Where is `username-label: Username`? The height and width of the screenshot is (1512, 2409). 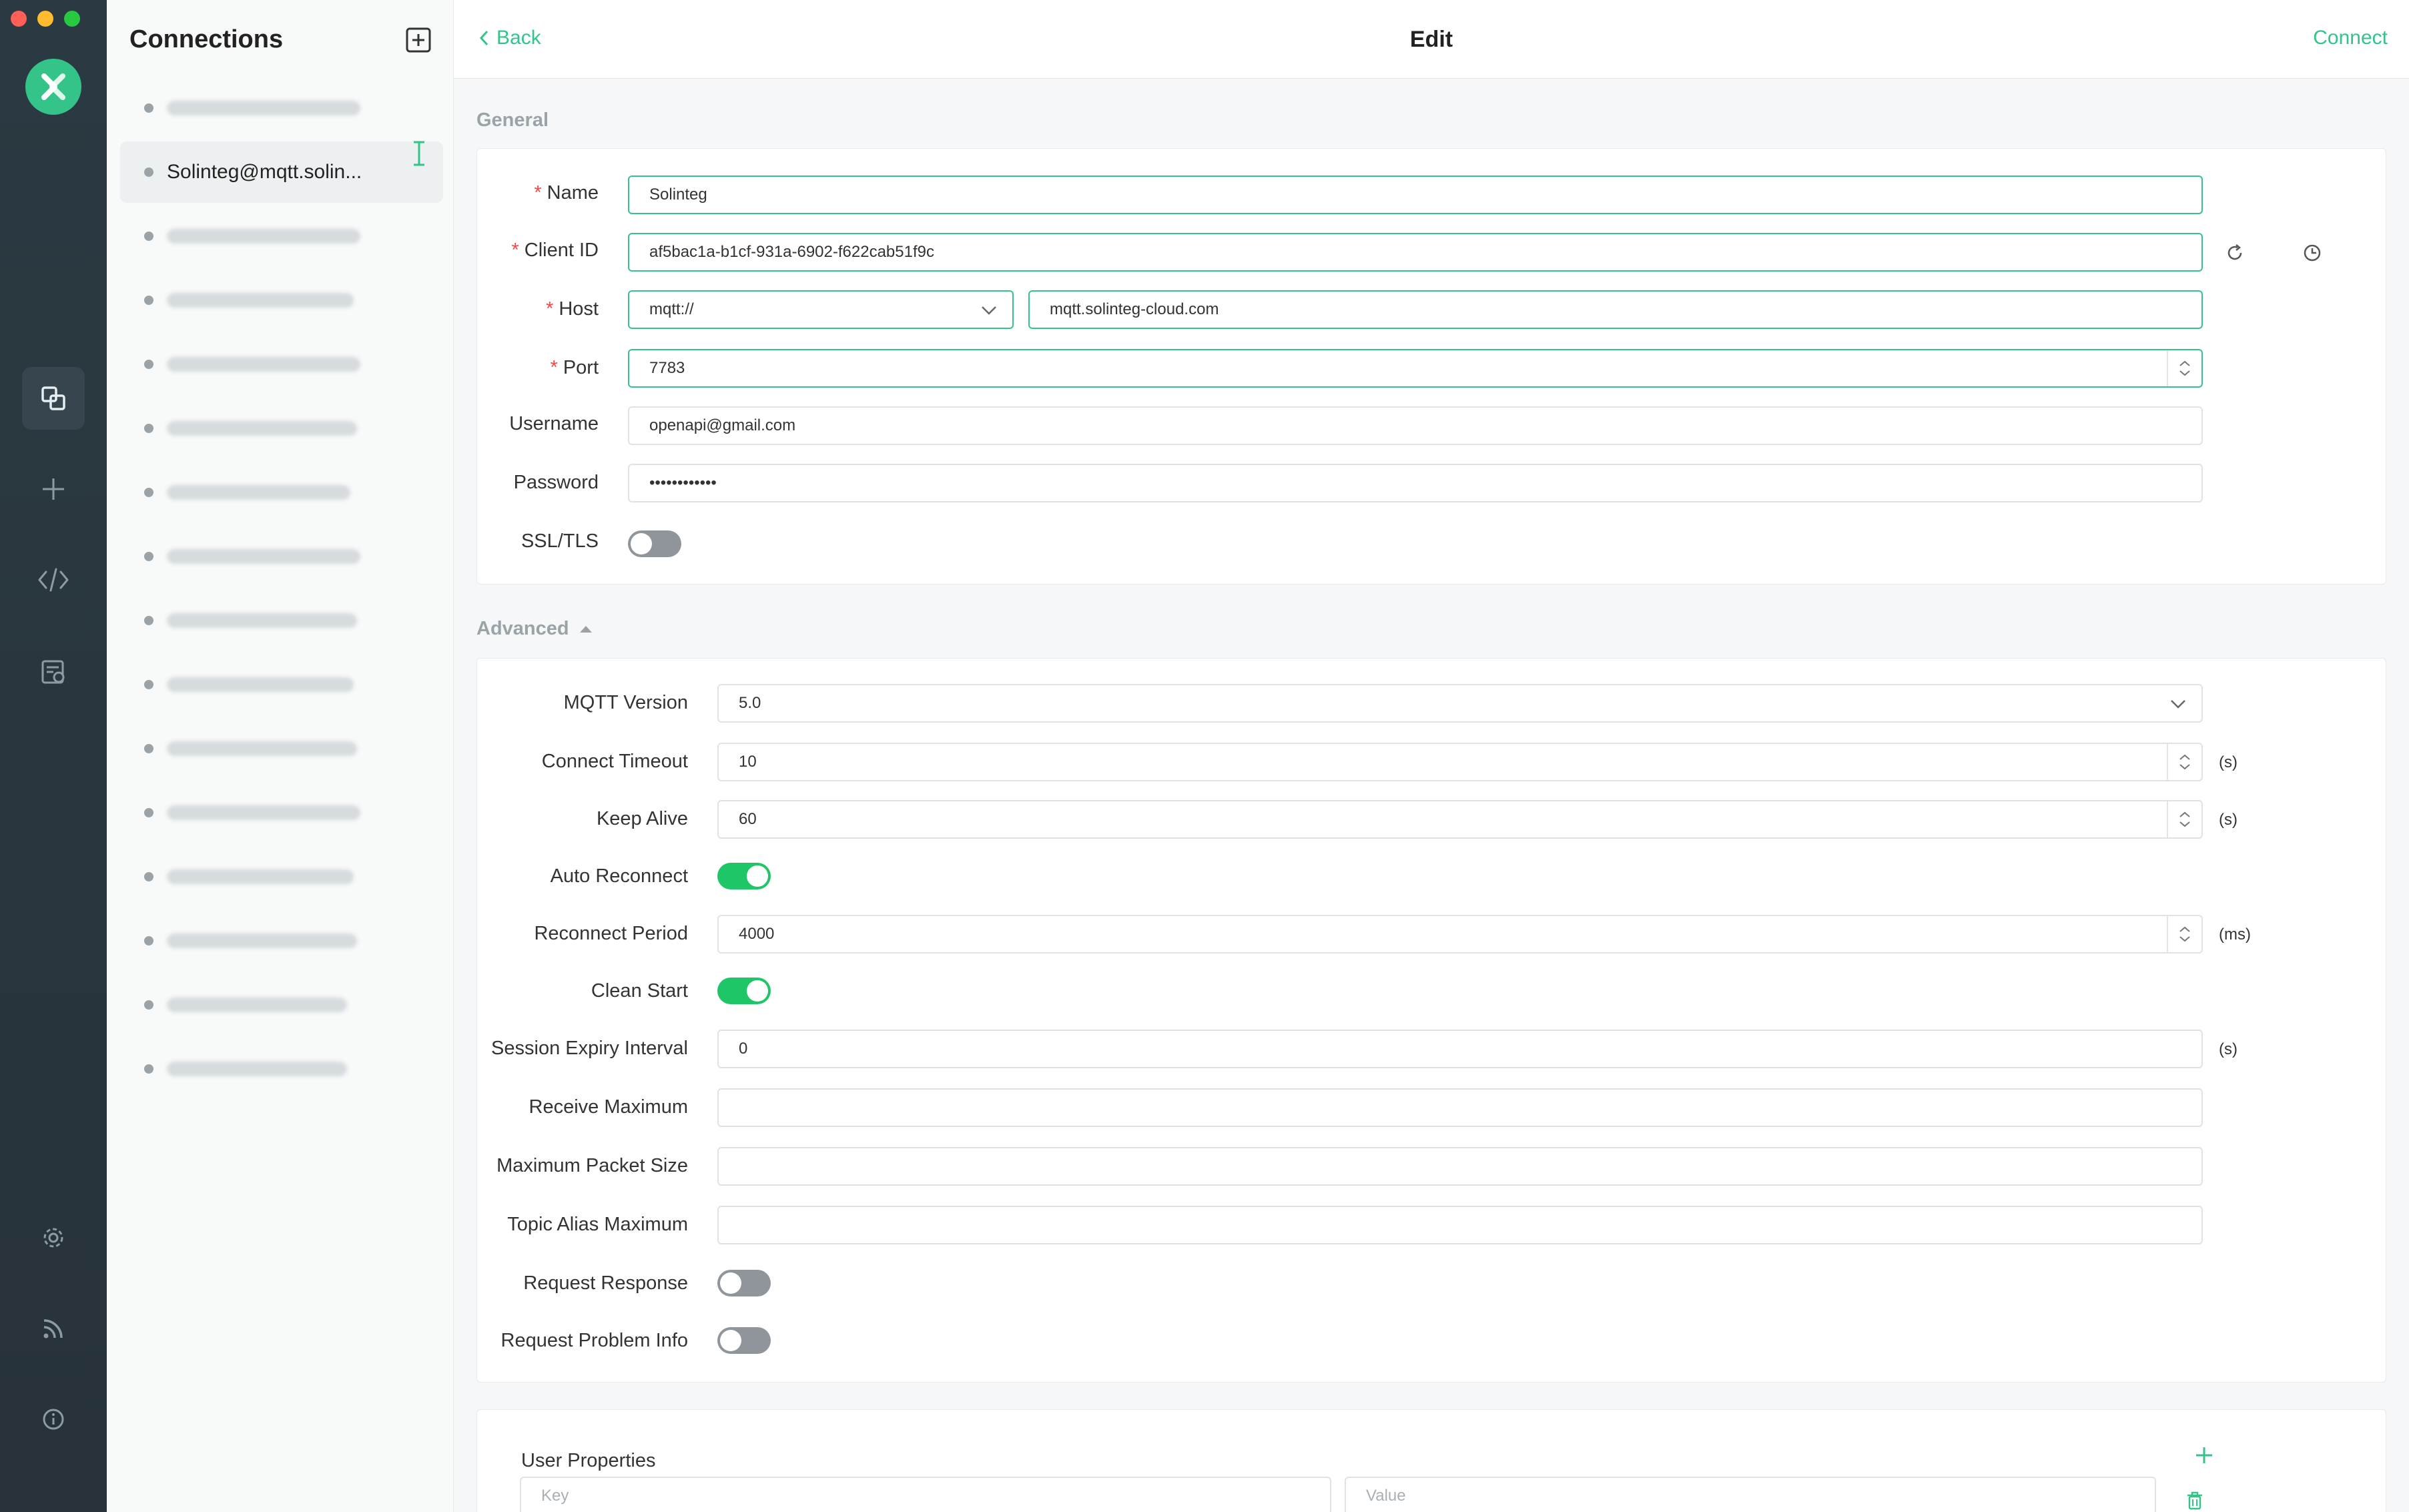 username-label: Username is located at coordinates (554, 423).